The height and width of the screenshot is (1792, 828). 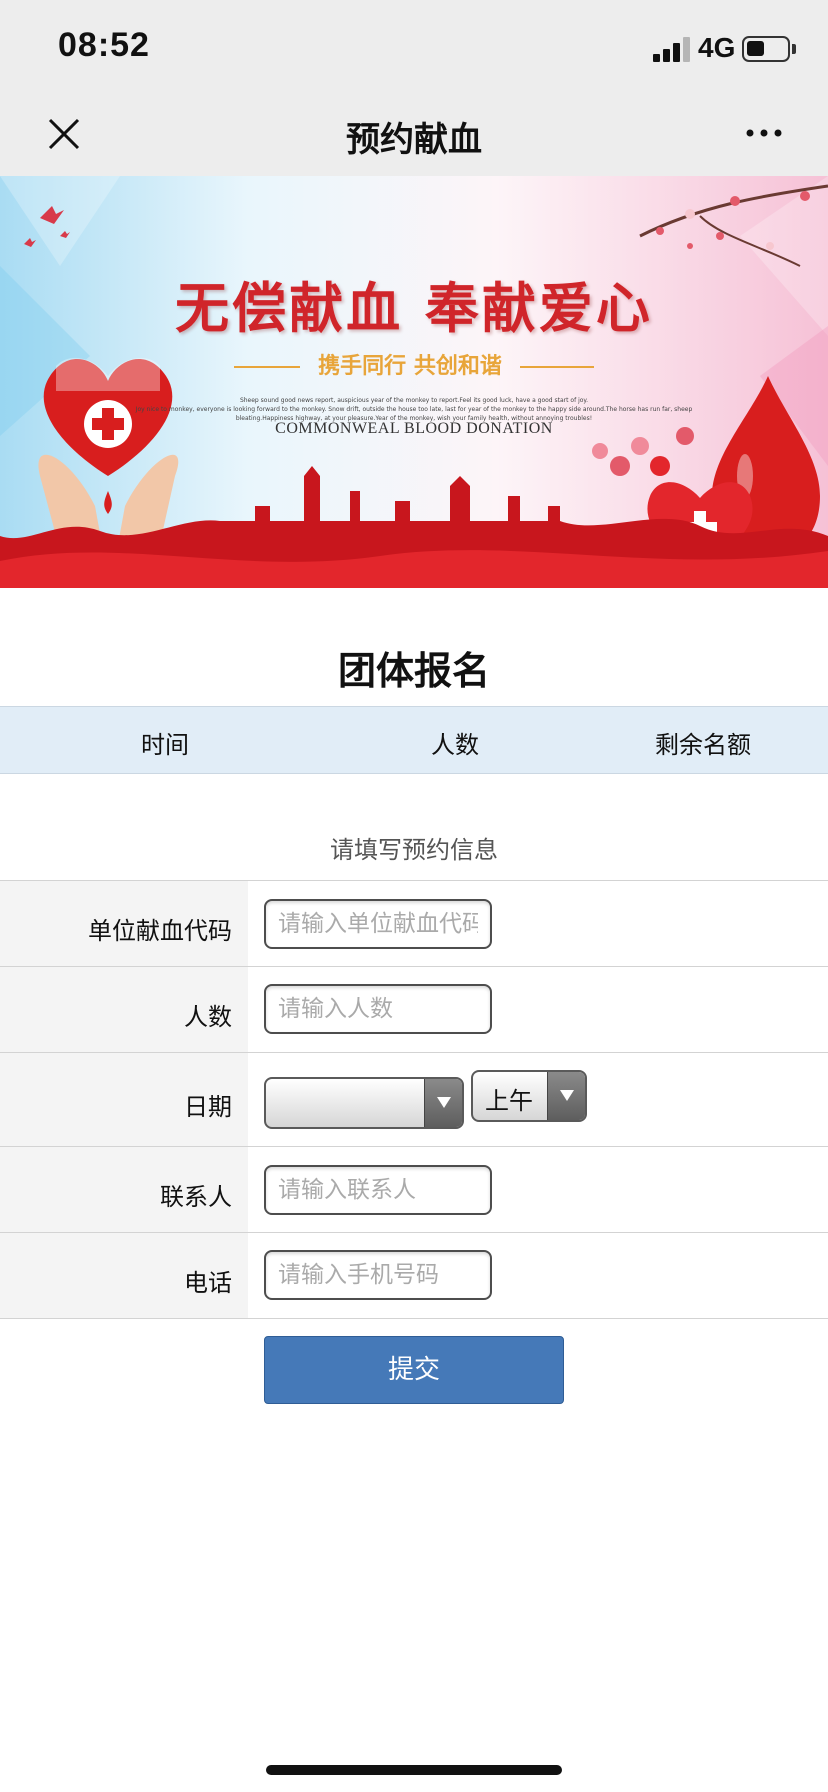 I want to click on status-bar: 08:52 4G, so click(x=414, y=48).